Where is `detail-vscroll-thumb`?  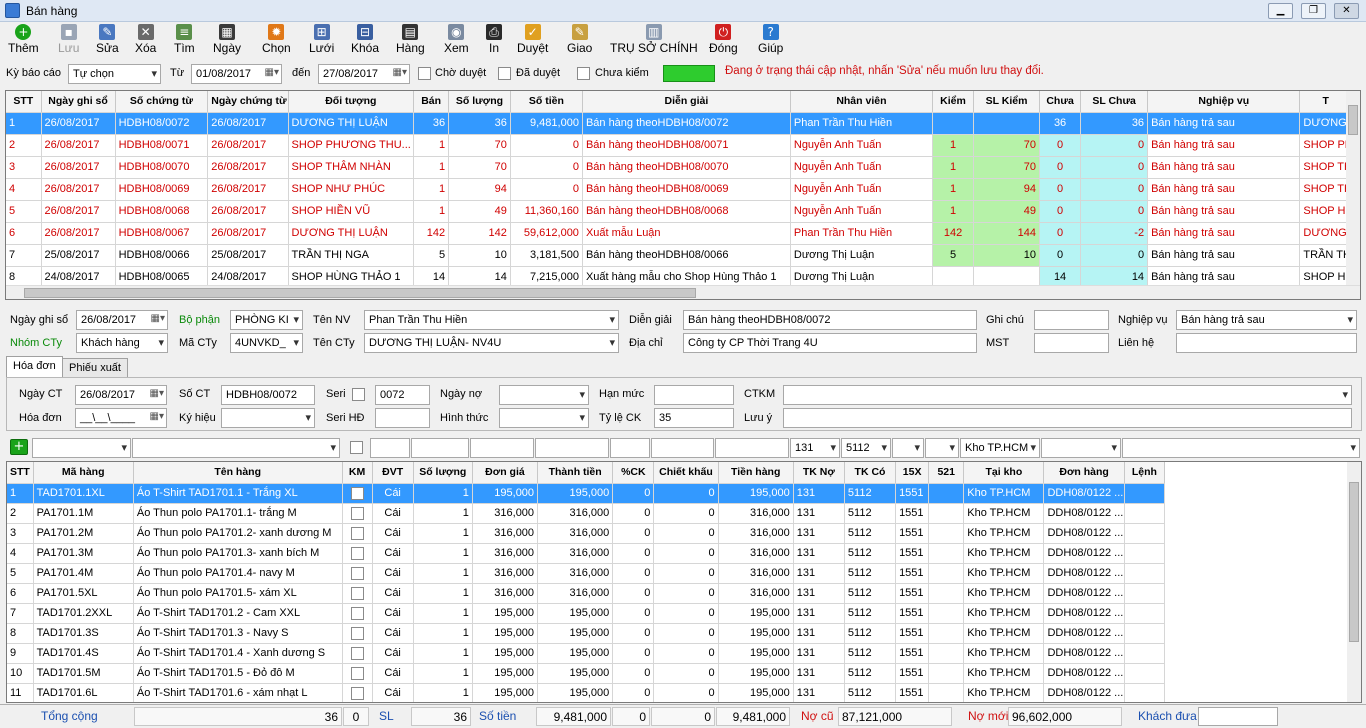
detail-vscroll-thumb is located at coordinates (1354, 562).